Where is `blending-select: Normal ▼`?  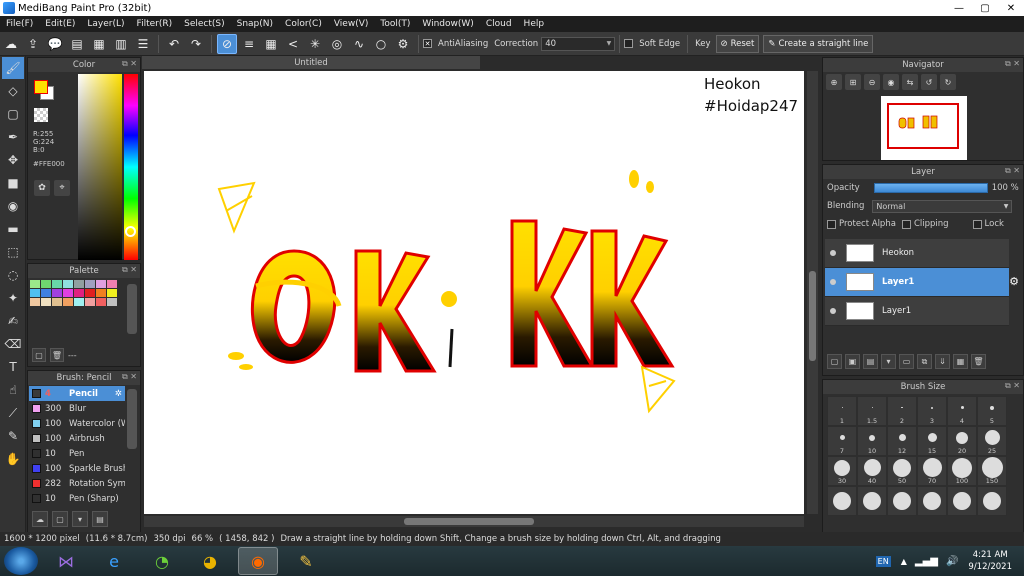
blending-select: Normal ▼ is located at coordinates (942, 206).